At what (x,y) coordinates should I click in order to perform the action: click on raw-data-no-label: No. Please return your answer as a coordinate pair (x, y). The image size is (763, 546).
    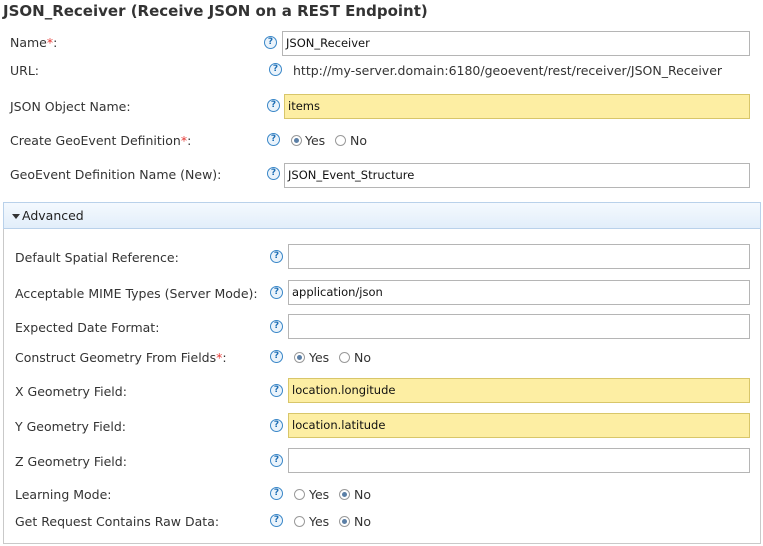
    Looking at the image, I should click on (362, 522).